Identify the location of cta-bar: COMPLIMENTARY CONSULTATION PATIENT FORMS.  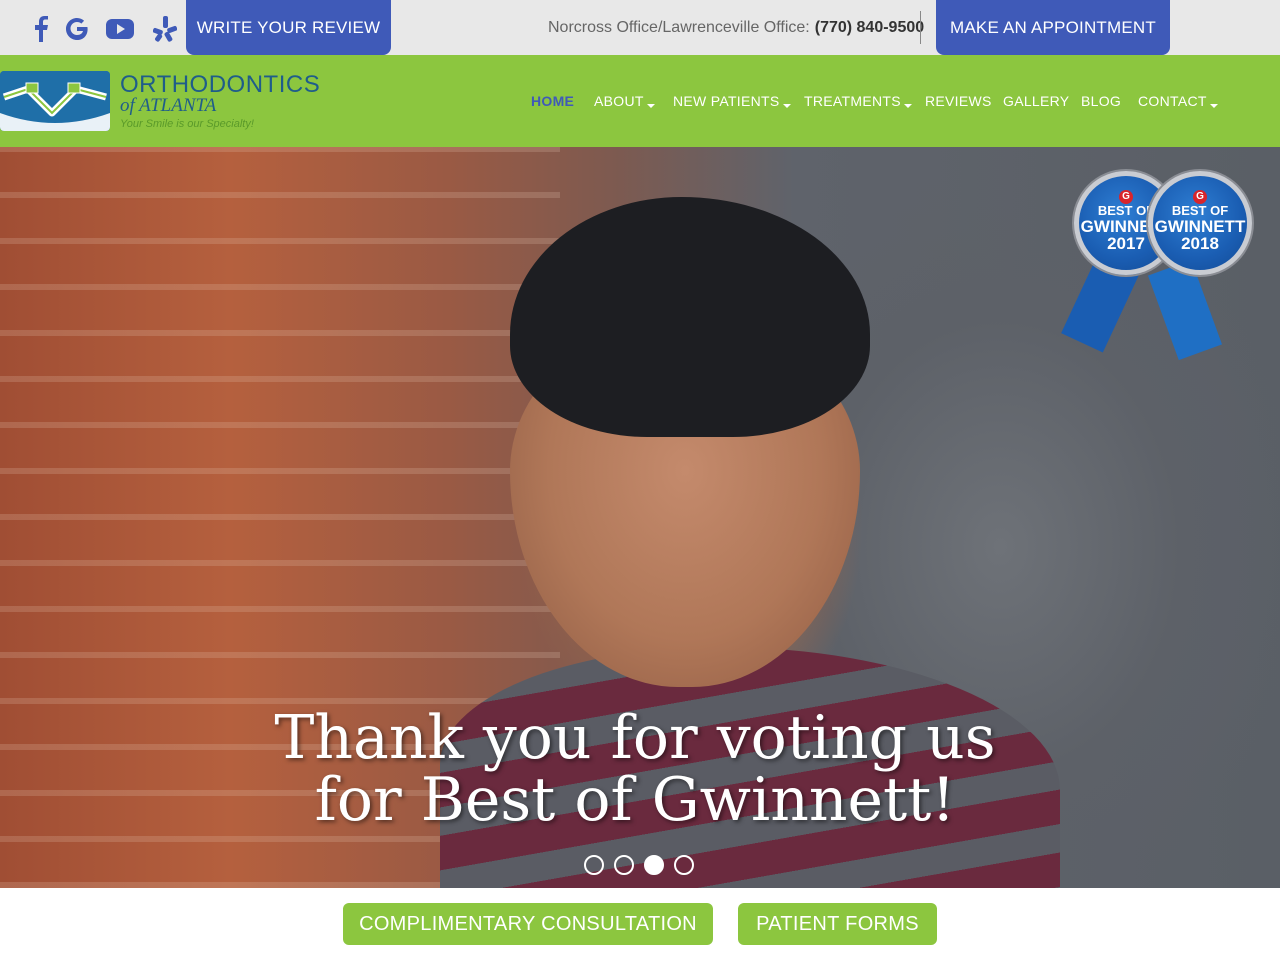
(640, 924).